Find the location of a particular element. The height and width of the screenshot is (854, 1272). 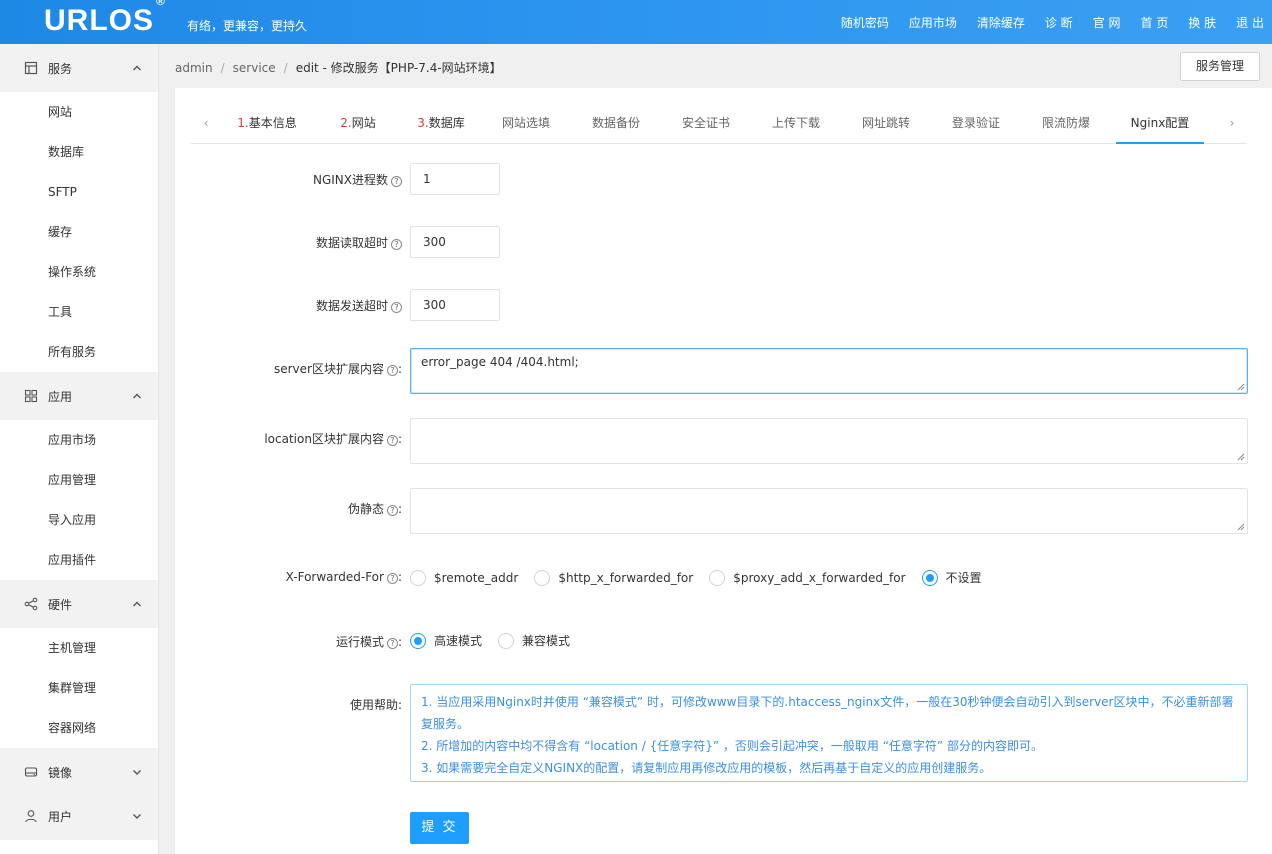

sidebar-group-users: 用户 is located at coordinates (79, 816).